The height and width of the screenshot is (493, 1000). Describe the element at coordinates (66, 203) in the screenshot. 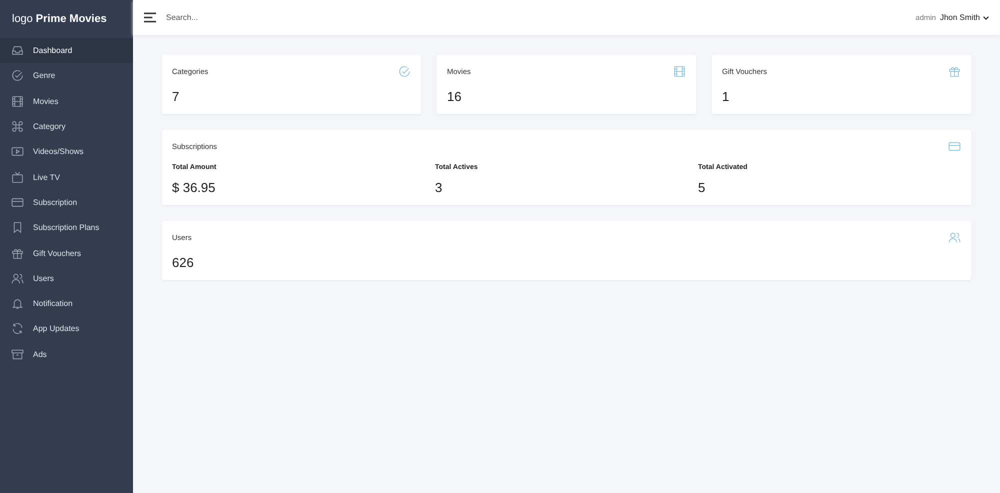

I see `sidebar-item: Subscription` at that location.